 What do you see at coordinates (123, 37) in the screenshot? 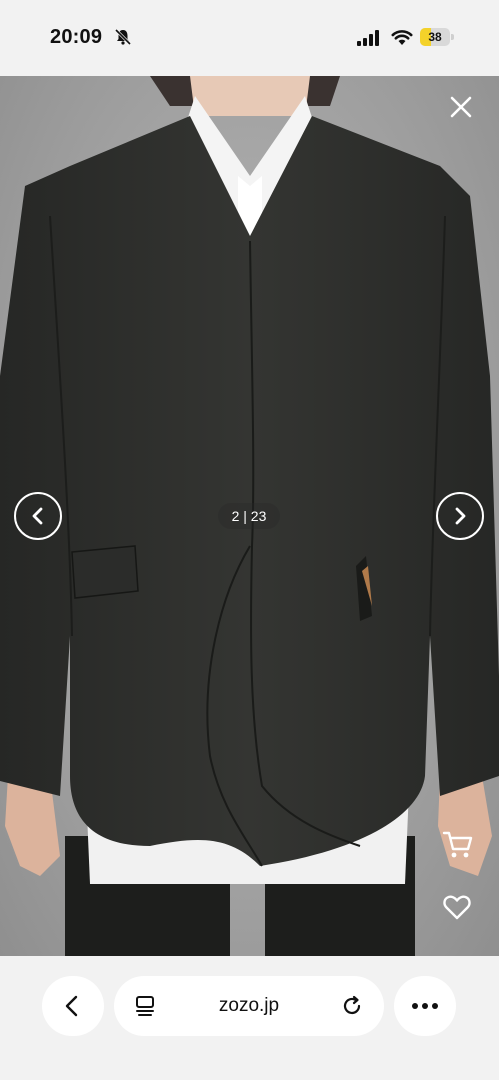
I see `bell-slash-icon` at bounding box center [123, 37].